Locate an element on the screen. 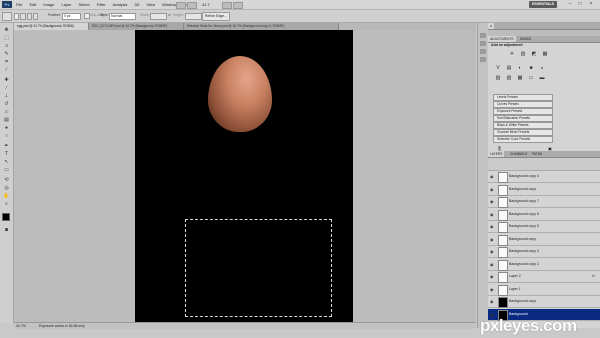 The height and width of the screenshot is (338, 600). adjustment-row1-0-icon: ☀ is located at coordinates (512, 54).